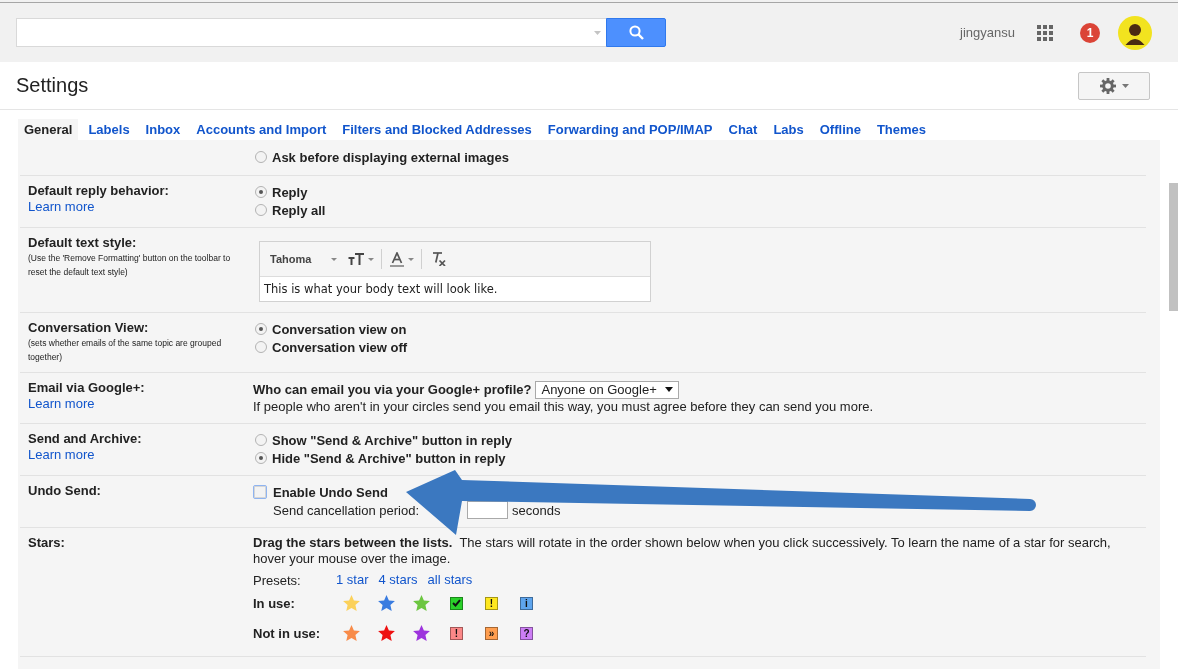 This screenshot has height=669, width=1178. Describe the element at coordinates (536, 510) in the screenshot. I see `unit-label: seconds` at that location.